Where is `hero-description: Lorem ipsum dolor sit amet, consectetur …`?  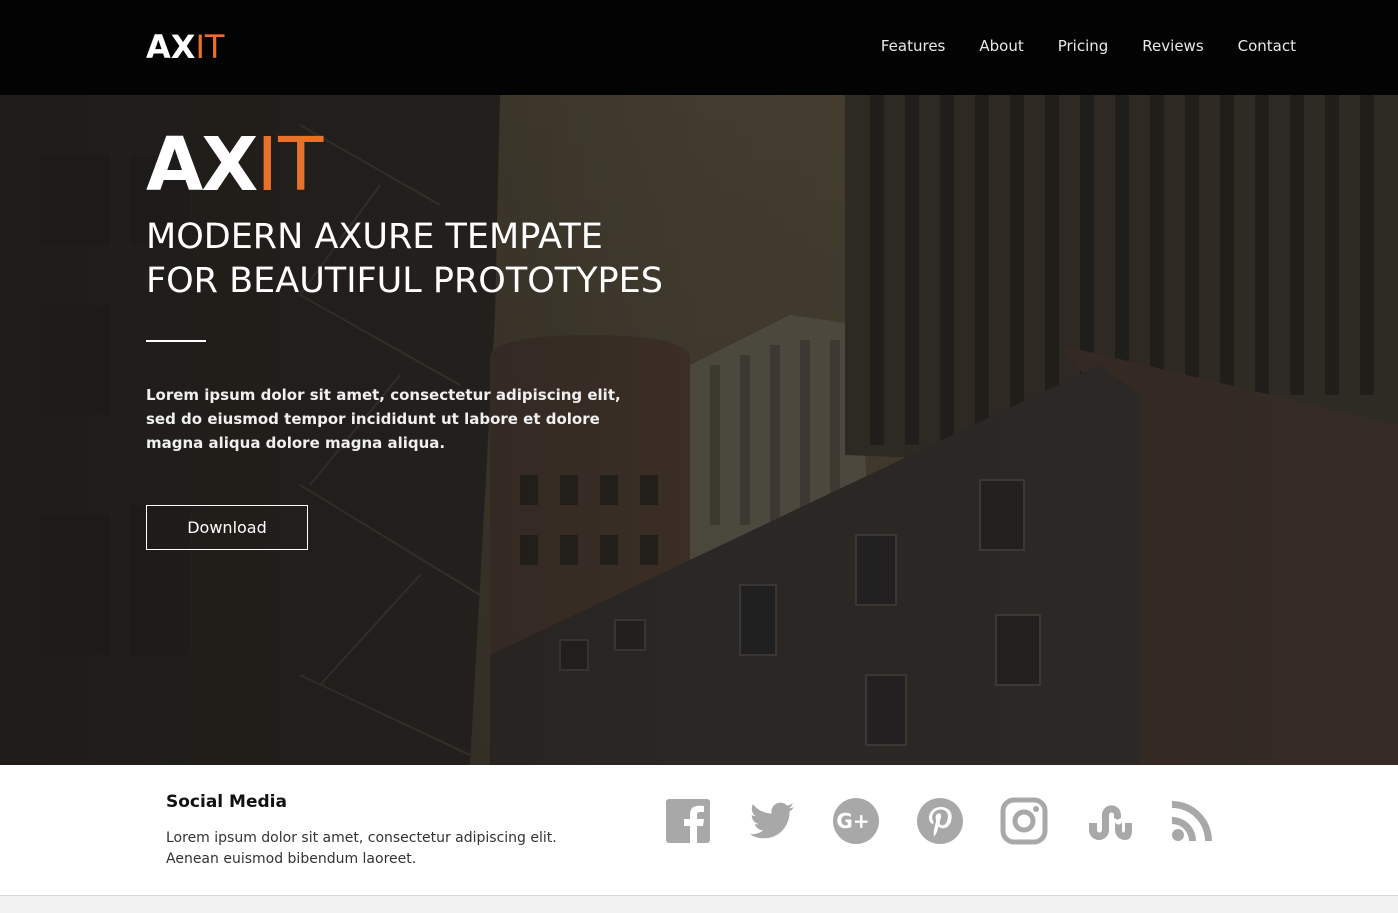 hero-description: Lorem ipsum dolor sit amet, consectetur … is located at coordinates (383, 419).